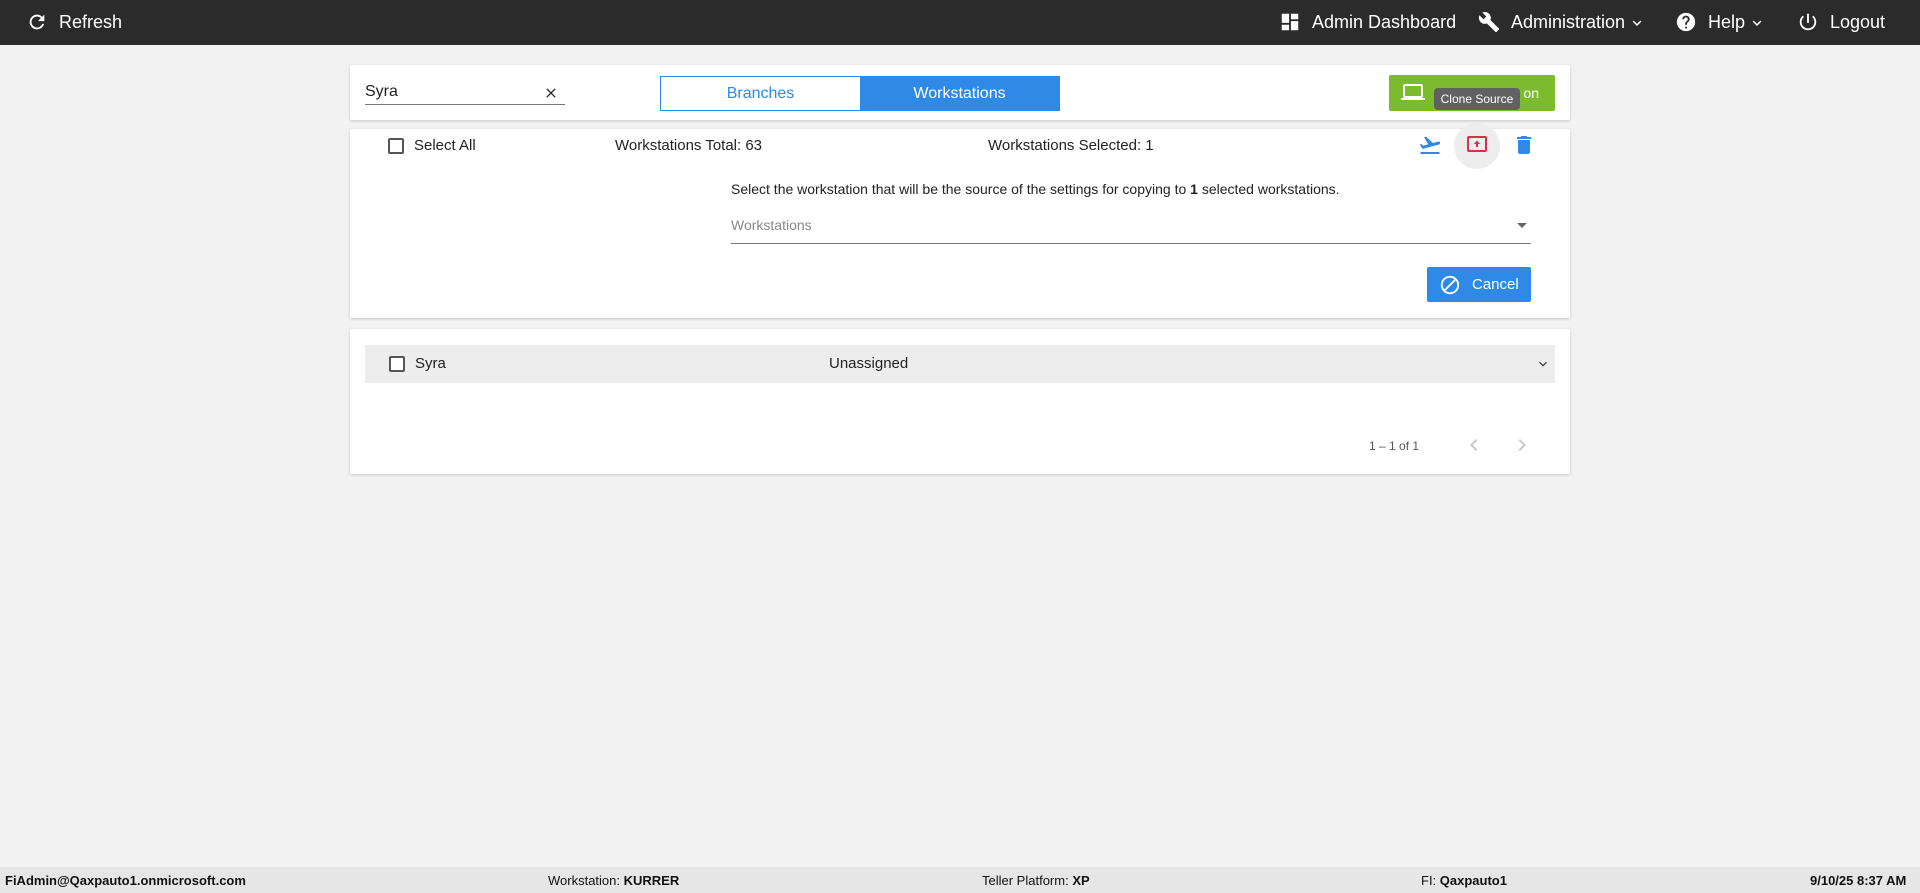 The height and width of the screenshot is (893, 1920). What do you see at coordinates (1194, 189) in the screenshot?
I see `instruction-count: 1` at bounding box center [1194, 189].